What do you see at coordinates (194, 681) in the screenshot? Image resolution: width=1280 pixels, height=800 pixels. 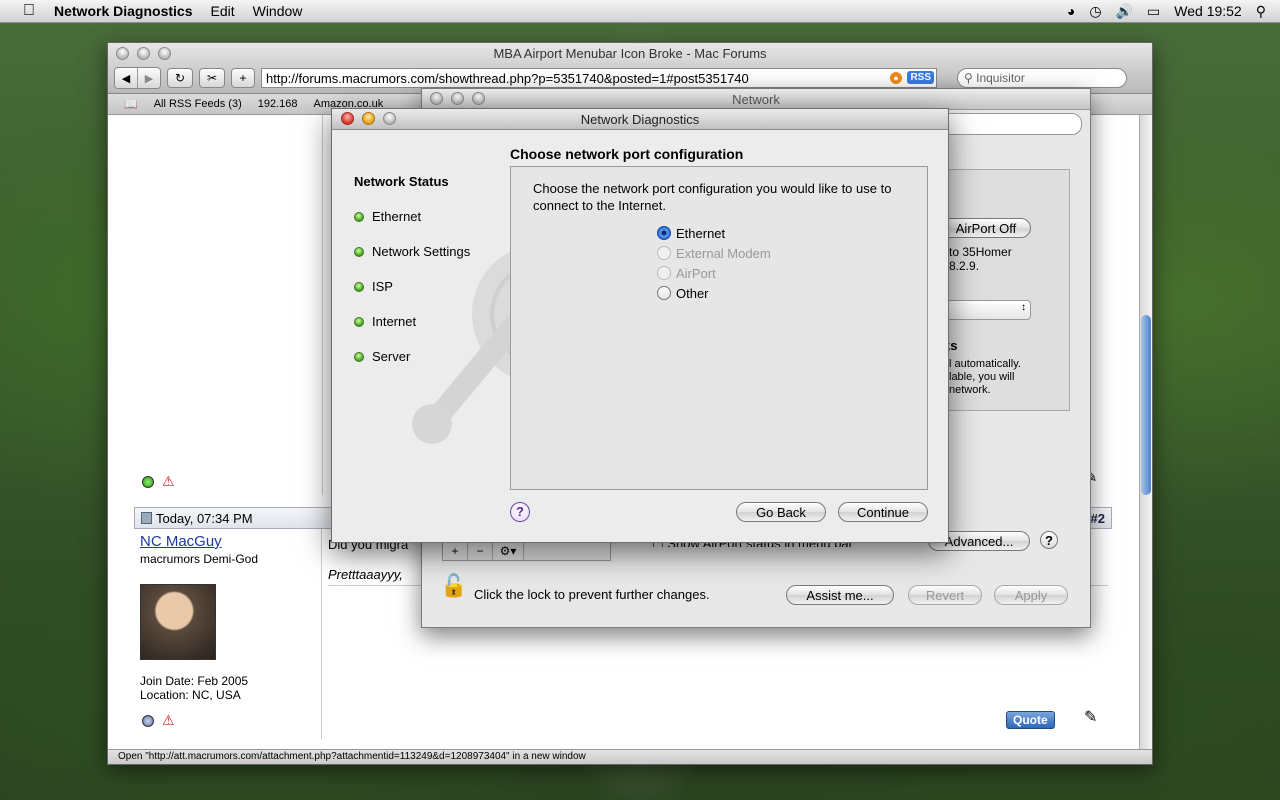 I see `join-date: Join Date: Feb 2005` at bounding box center [194, 681].